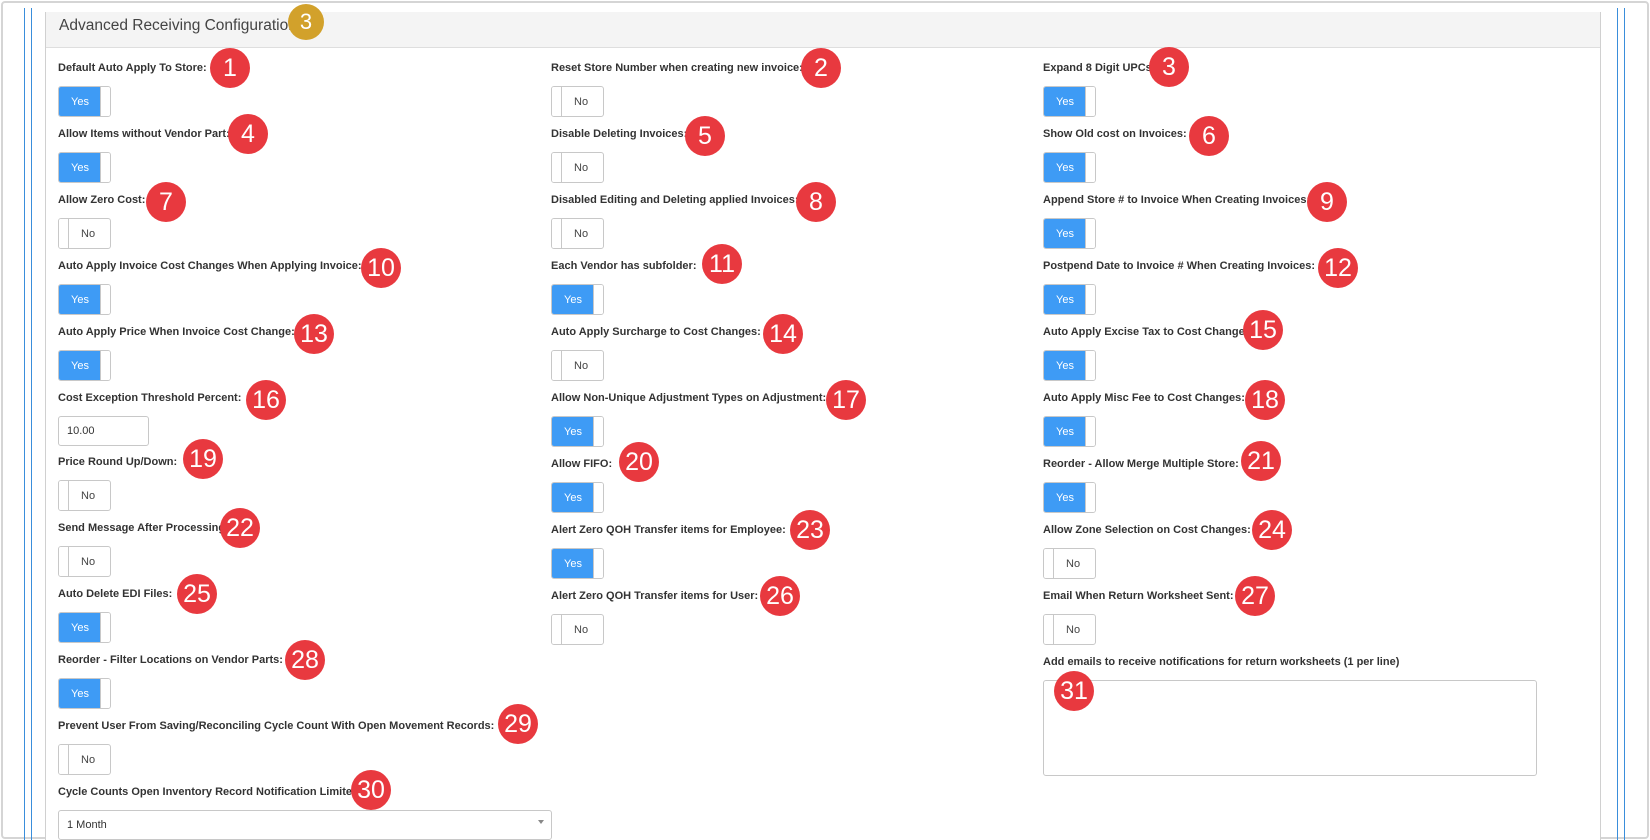  Describe the element at coordinates (816, 202) in the screenshot. I see `annotation-badge: 8` at that location.